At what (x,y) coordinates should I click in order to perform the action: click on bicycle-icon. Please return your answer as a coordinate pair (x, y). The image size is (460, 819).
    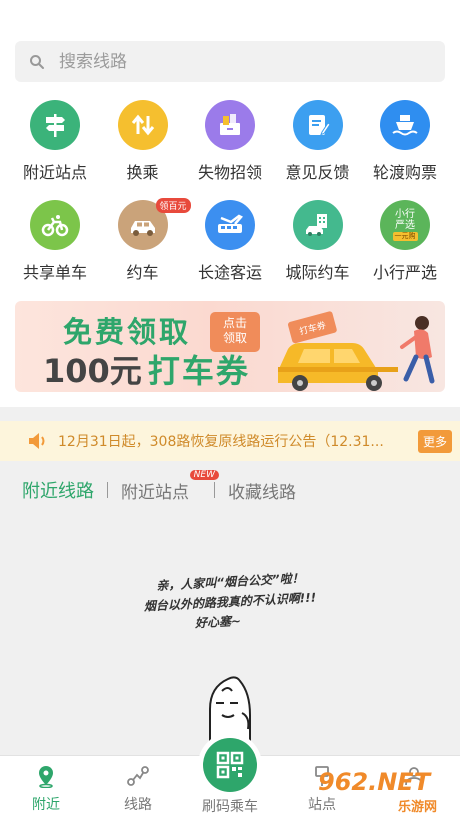
    Looking at the image, I should click on (55, 225).